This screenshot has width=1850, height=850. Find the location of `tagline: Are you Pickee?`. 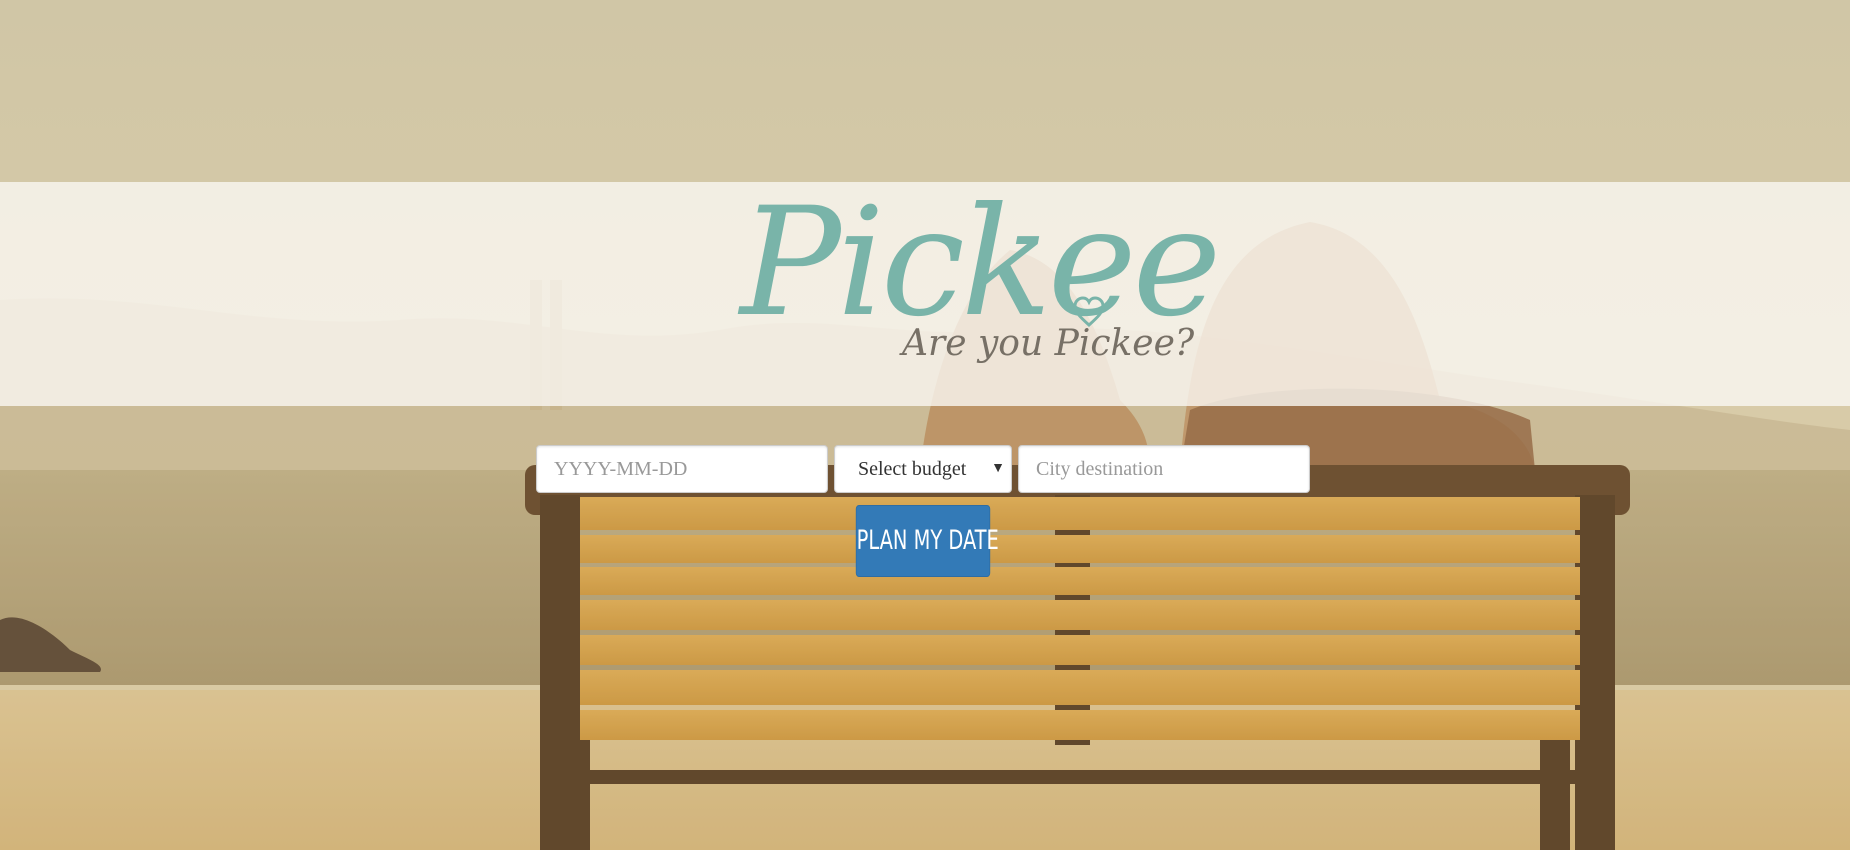

tagline: Are you Pickee? is located at coordinates (1048, 343).